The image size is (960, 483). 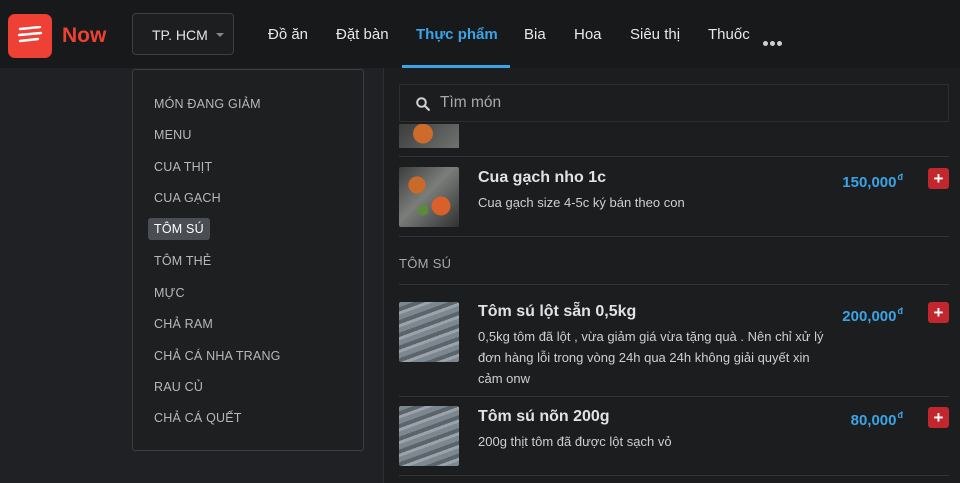 I want to click on item-price: 80,000đ, so click(x=876, y=419).